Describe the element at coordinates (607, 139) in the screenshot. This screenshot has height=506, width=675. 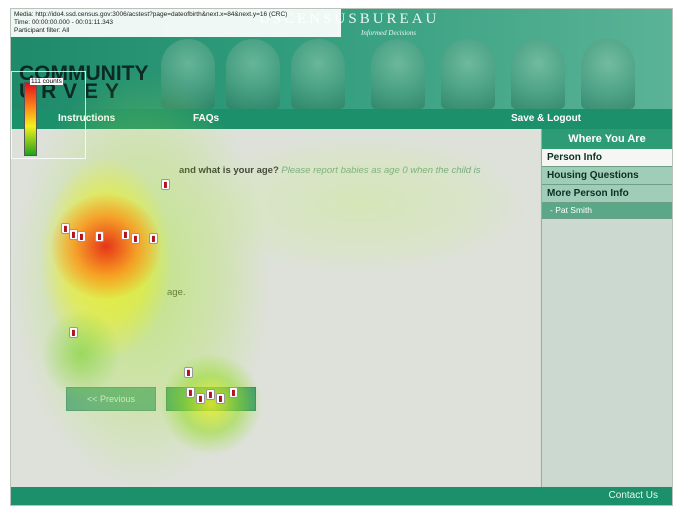
I see `sidebar-title: Where You Are` at that location.